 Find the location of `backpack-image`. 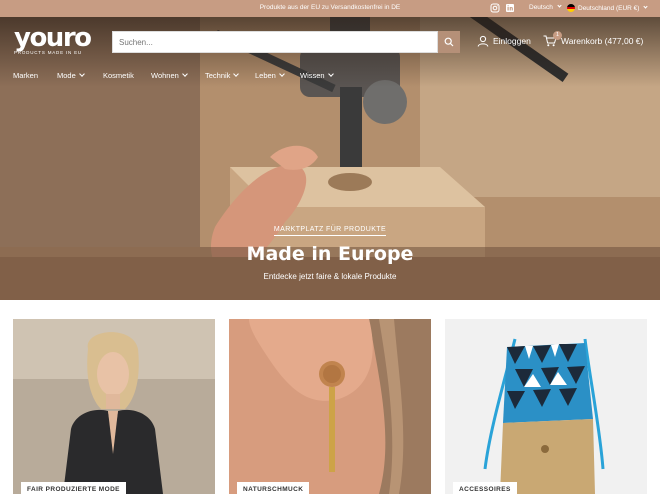

backpack-image is located at coordinates (546, 406).